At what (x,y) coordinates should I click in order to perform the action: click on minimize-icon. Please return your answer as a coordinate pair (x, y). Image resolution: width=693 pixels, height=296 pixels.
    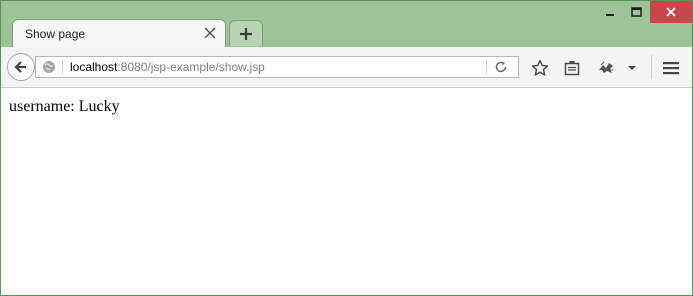
    Looking at the image, I should click on (610, 15).